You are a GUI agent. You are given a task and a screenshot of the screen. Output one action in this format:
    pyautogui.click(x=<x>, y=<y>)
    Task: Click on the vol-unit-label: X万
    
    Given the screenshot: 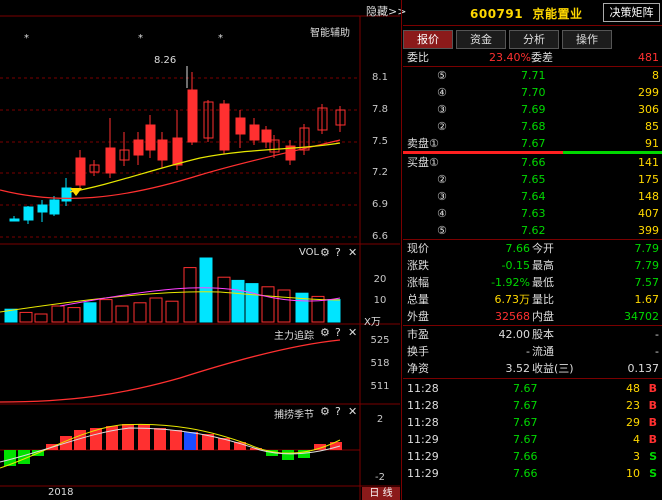 What is the action you would take?
    pyautogui.click(x=372, y=322)
    